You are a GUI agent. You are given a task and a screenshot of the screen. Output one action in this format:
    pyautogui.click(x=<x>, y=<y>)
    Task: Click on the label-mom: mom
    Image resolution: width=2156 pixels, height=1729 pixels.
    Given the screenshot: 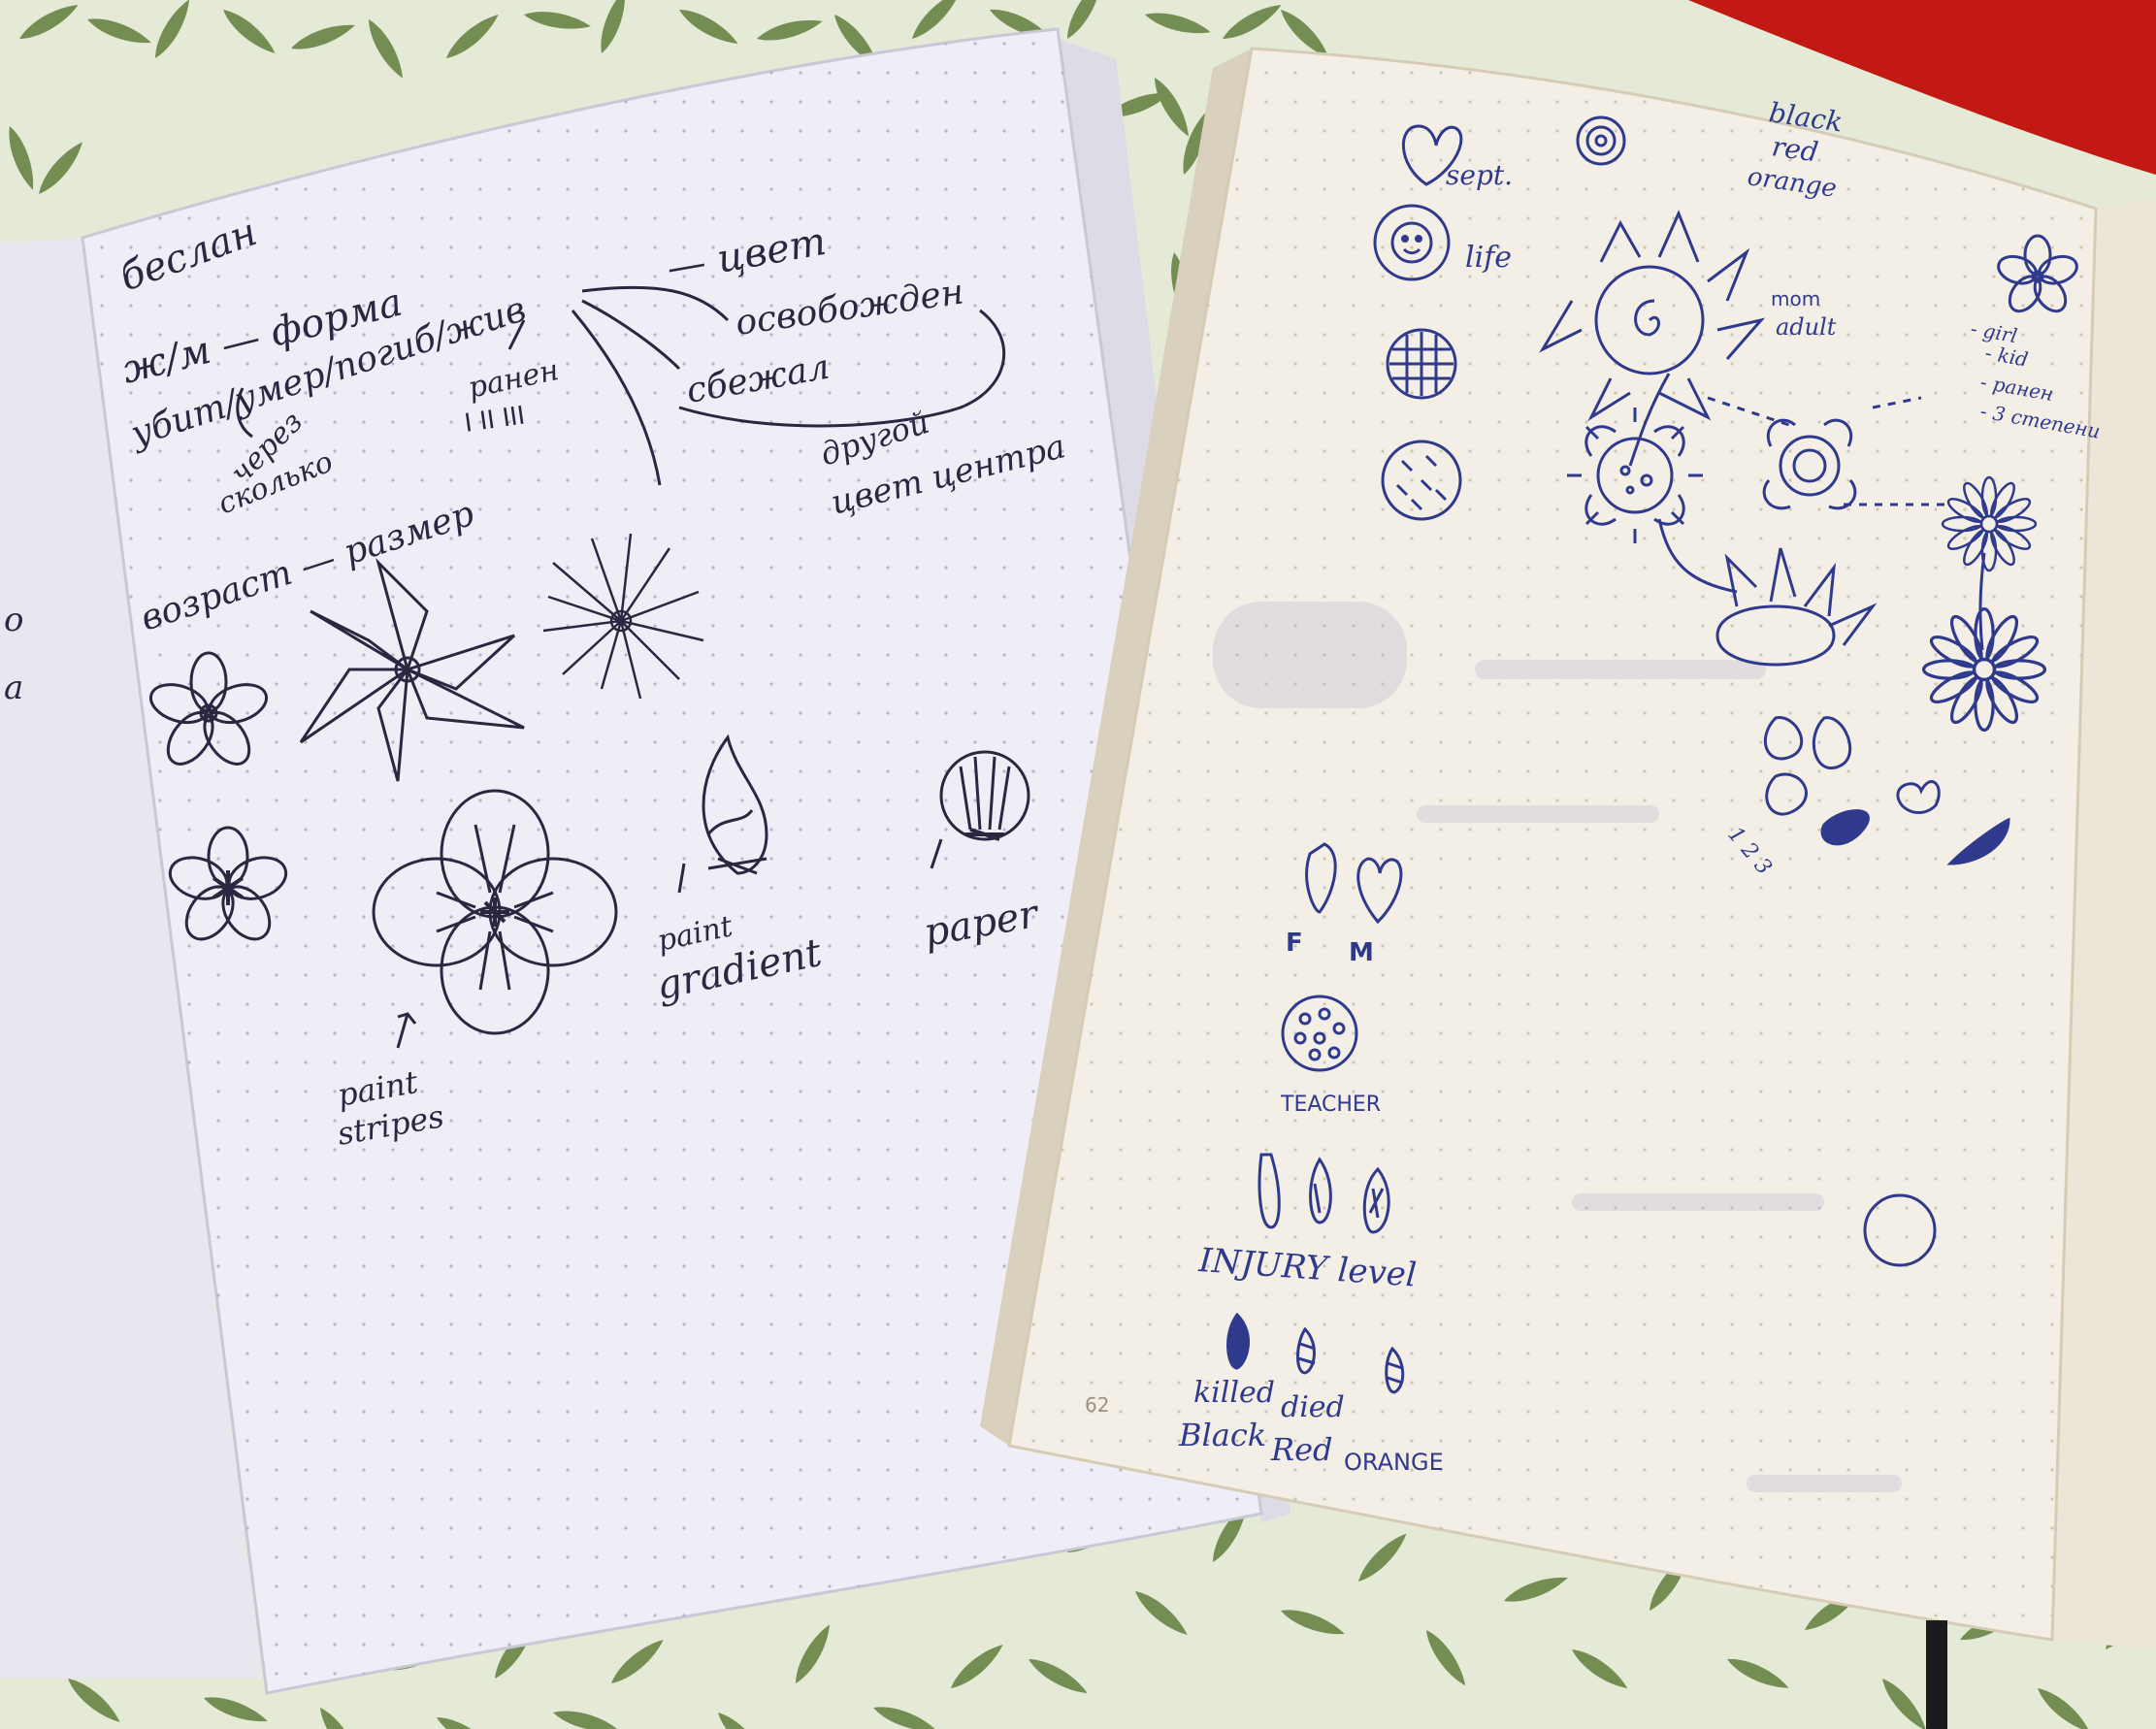 What is the action you would take?
    pyautogui.click(x=1795, y=298)
    